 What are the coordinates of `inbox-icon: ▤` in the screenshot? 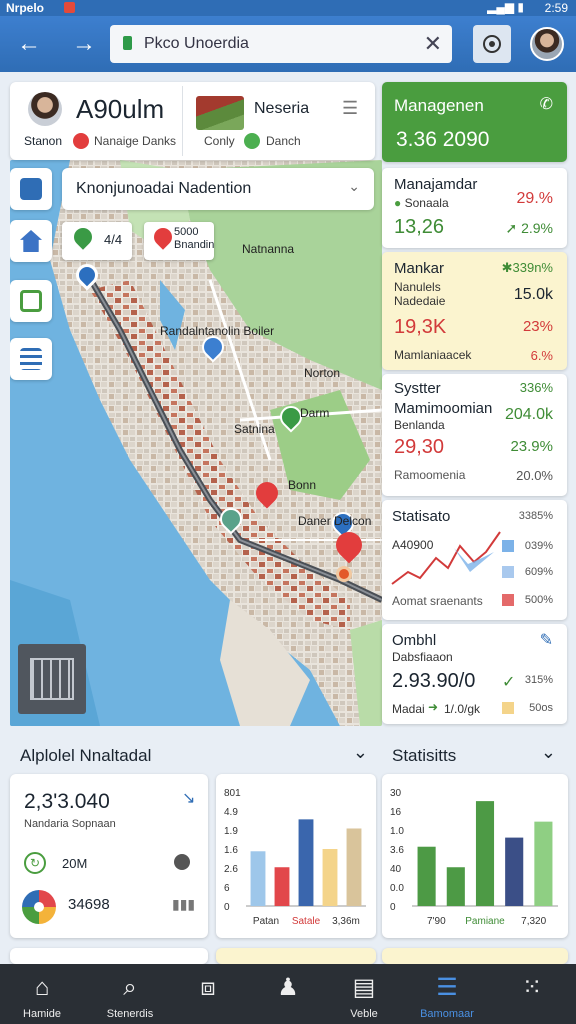 It's located at (364, 987).